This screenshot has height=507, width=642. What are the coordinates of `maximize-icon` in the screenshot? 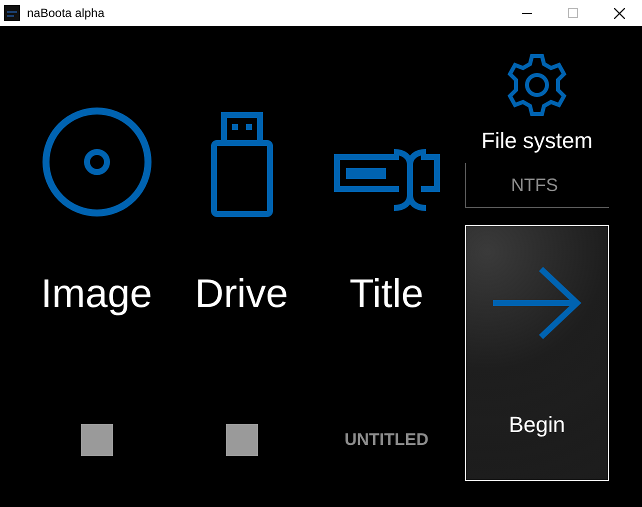 It's located at (573, 13).